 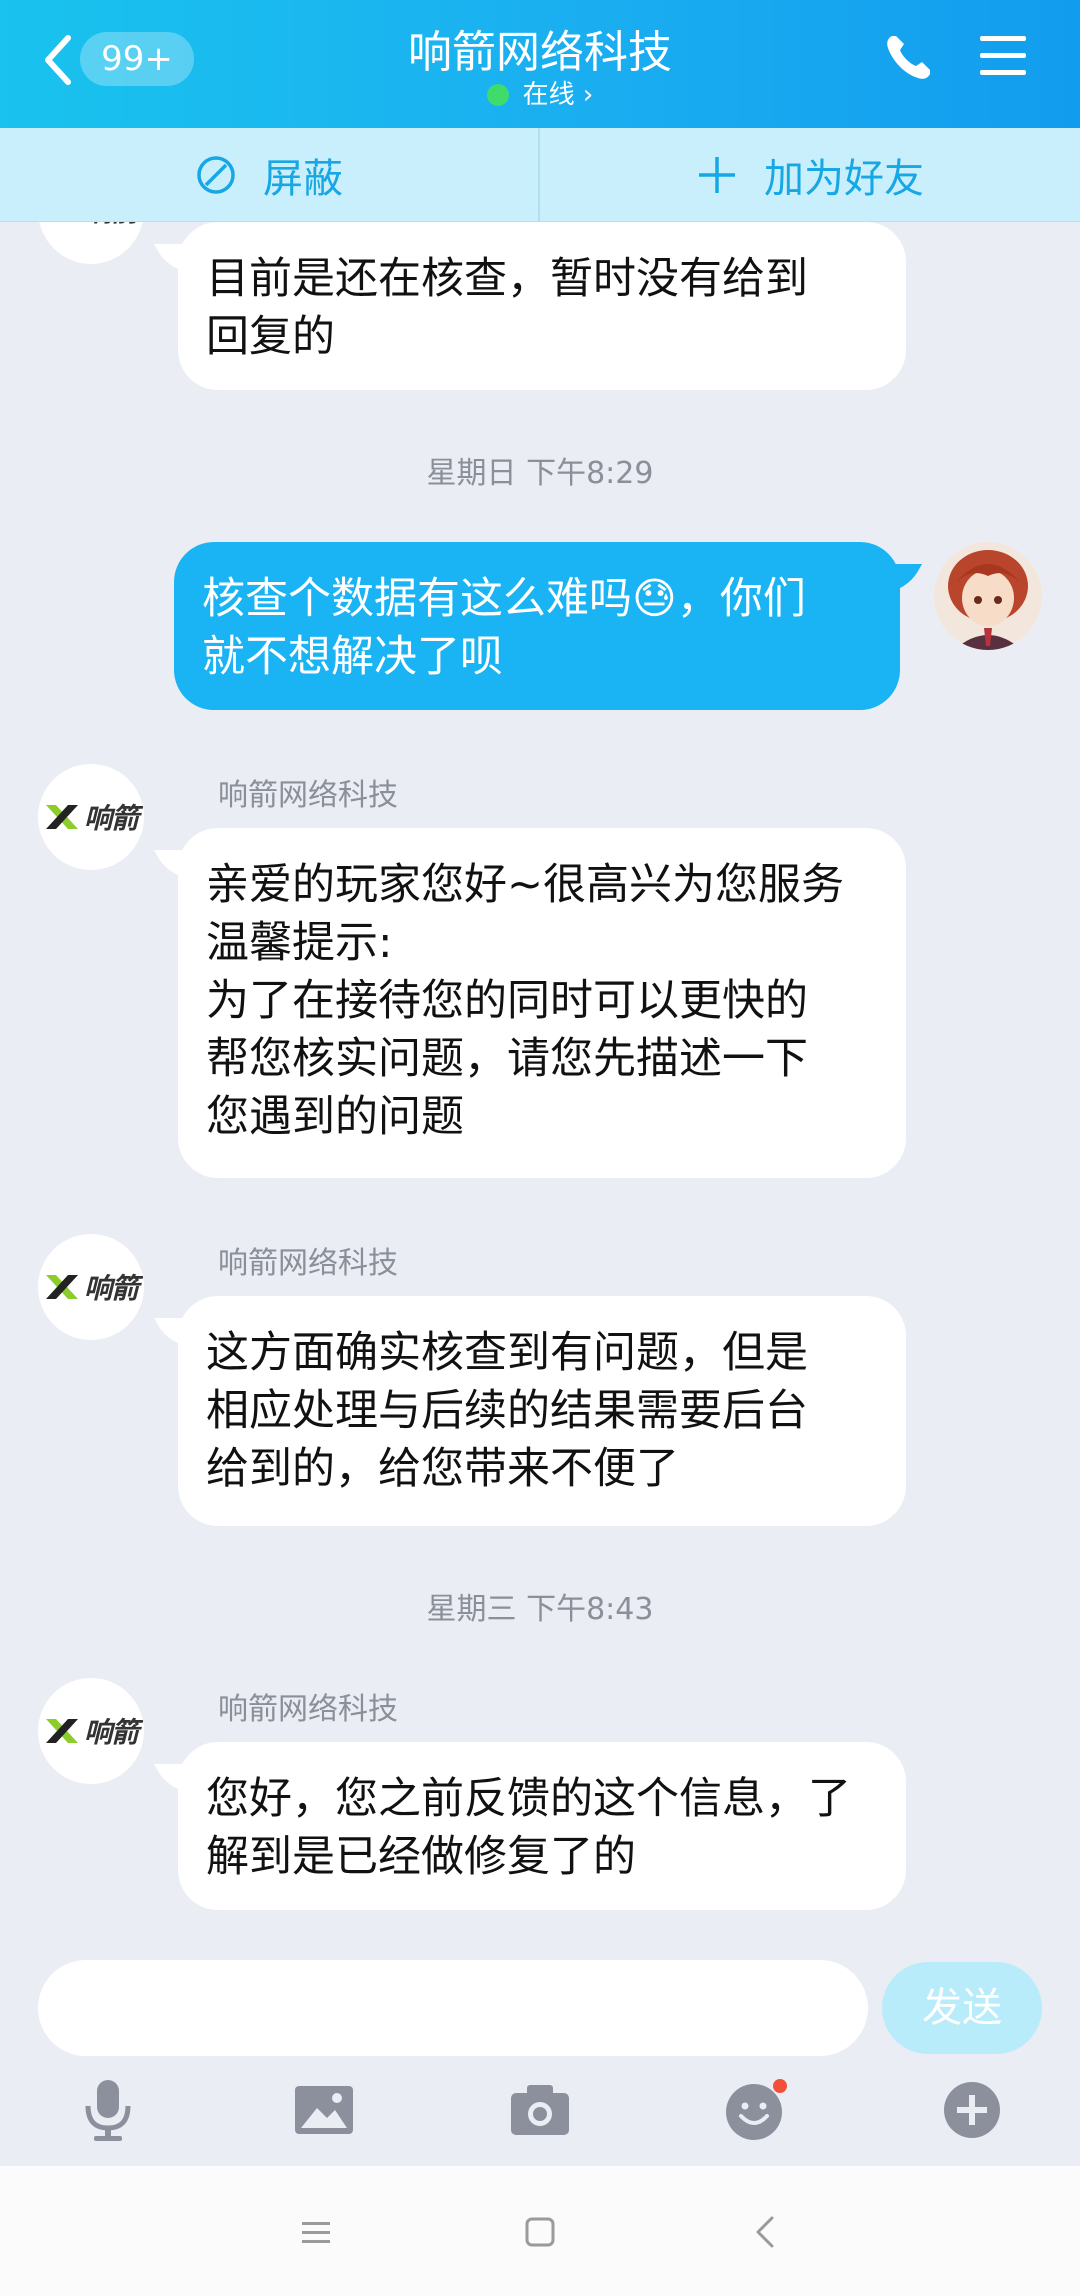 What do you see at coordinates (1003, 56) in the screenshot?
I see `menu-icon` at bounding box center [1003, 56].